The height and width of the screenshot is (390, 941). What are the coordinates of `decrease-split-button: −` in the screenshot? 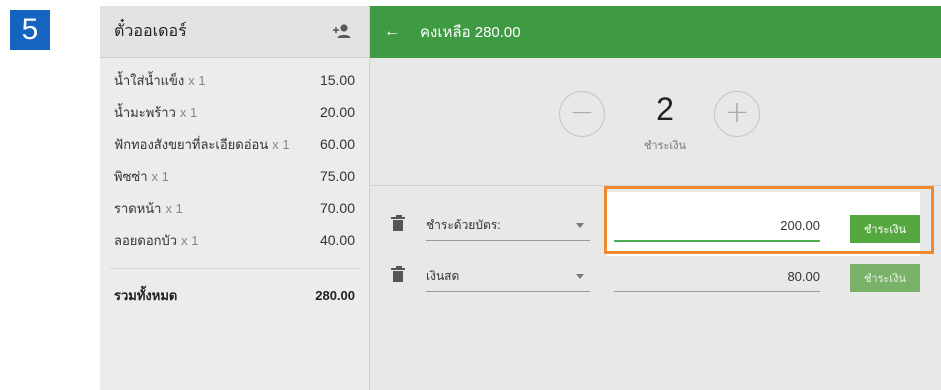 It's located at (582, 114).